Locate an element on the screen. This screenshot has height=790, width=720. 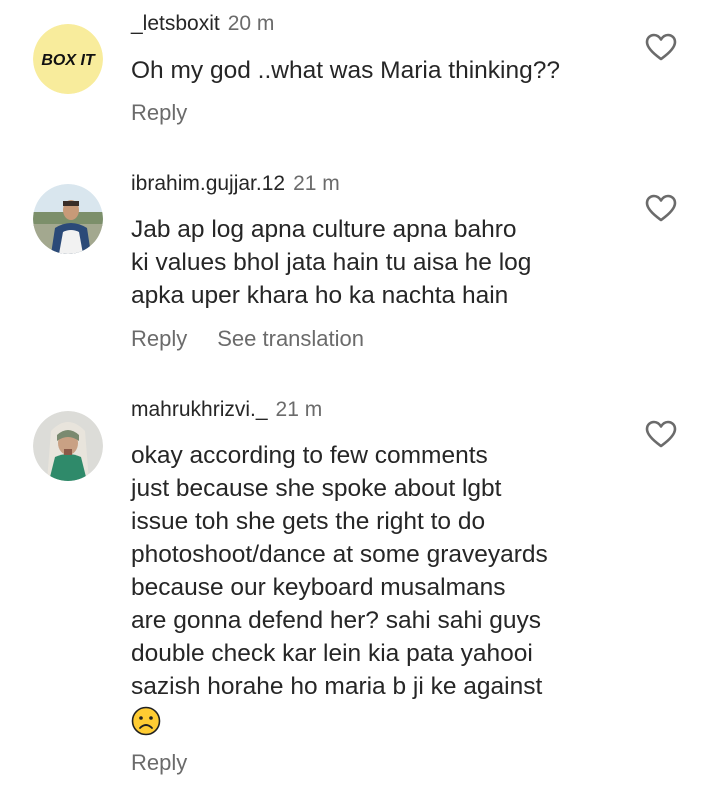
comment-line: ki values bhol jata hain tu aisa he log is located at coordinates (331, 262).